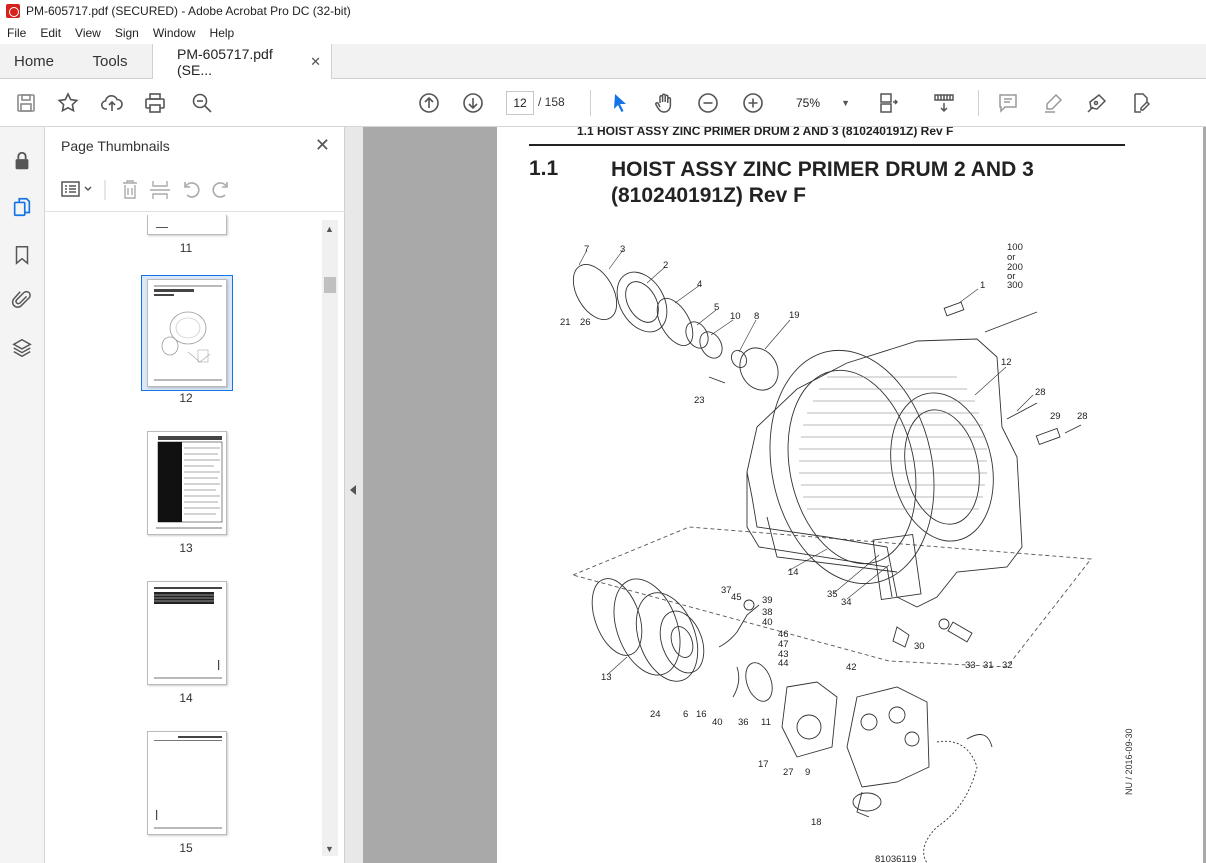 Image resolution: width=1206 pixels, height=863 pixels. What do you see at coordinates (330, 285) in the screenshot?
I see `scrollbar-thumb` at bounding box center [330, 285].